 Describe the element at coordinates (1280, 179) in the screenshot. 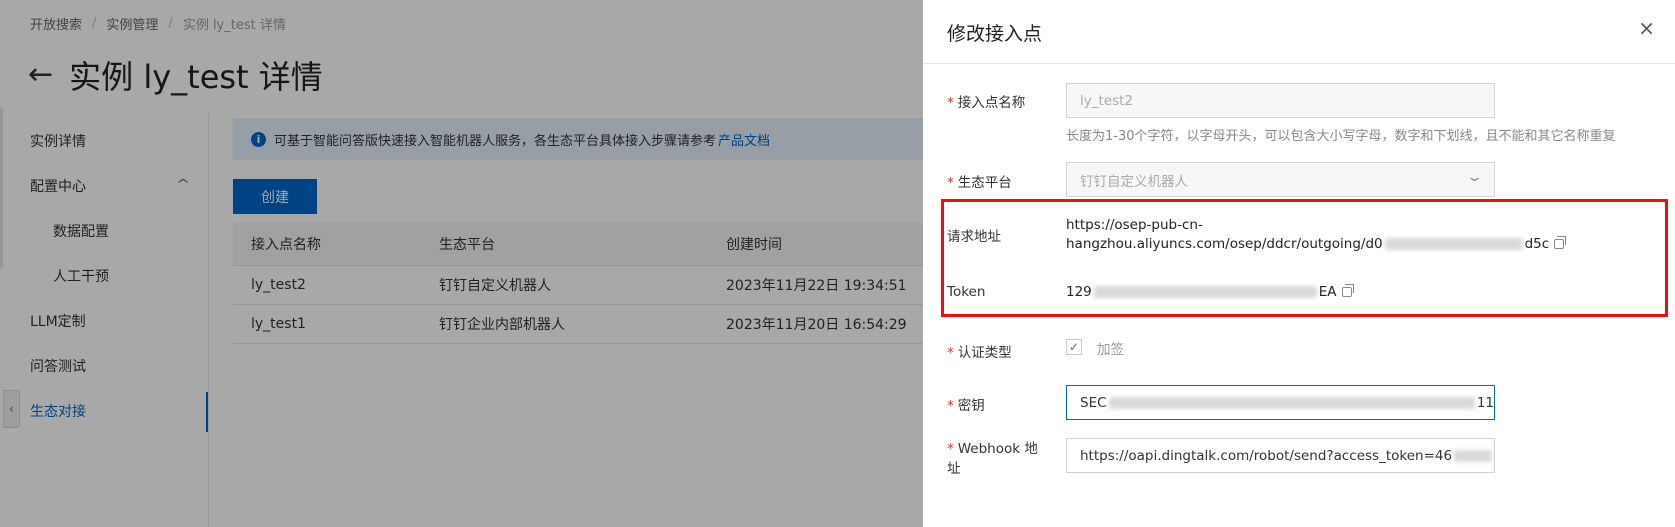

I see `platform-select: 钉钉自定义机器人 ⌄` at that location.